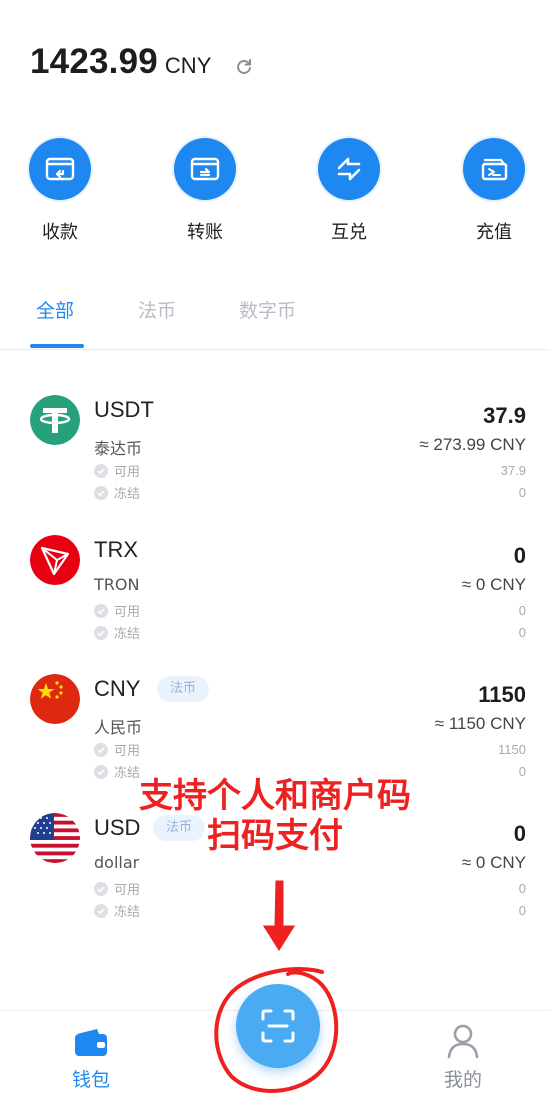 The width and height of the screenshot is (550, 1117). What do you see at coordinates (275, 600) in the screenshot?
I see `coin-row-trx: TRX TRON 可用 冻结 0 ≈ 0 CNY 0 0` at bounding box center [275, 600].